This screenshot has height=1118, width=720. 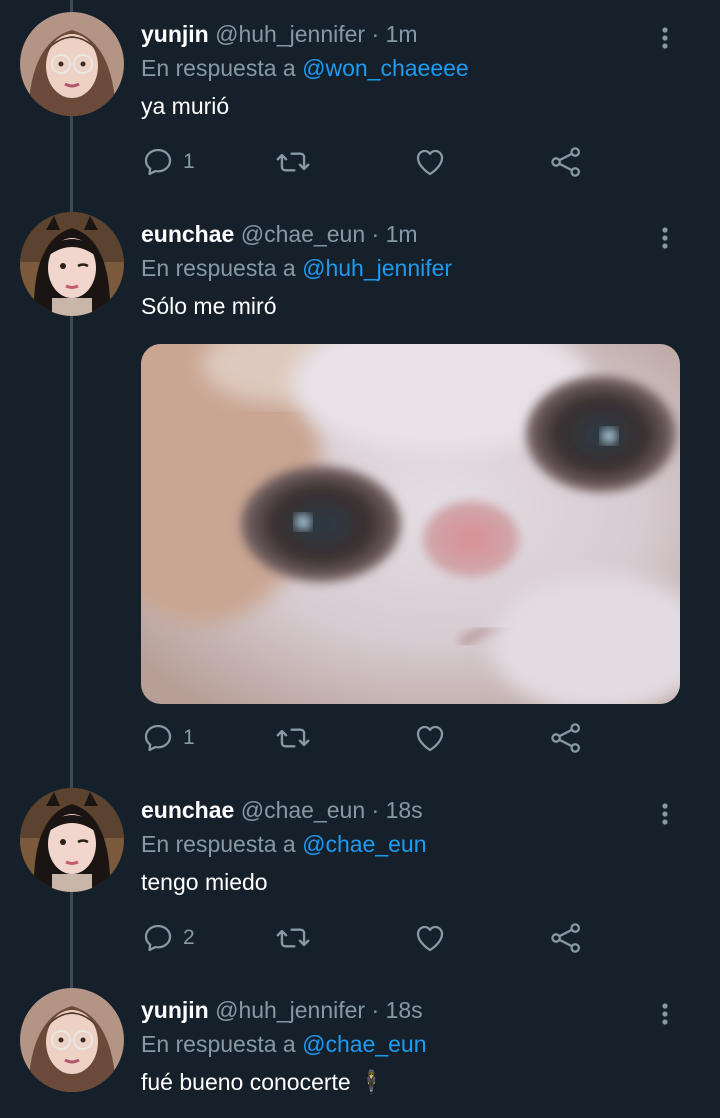 What do you see at coordinates (263, 1082) in the screenshot?
I see `tweet-text: fué bueno conocerte 🕴` at bounding box center [263, 1082].